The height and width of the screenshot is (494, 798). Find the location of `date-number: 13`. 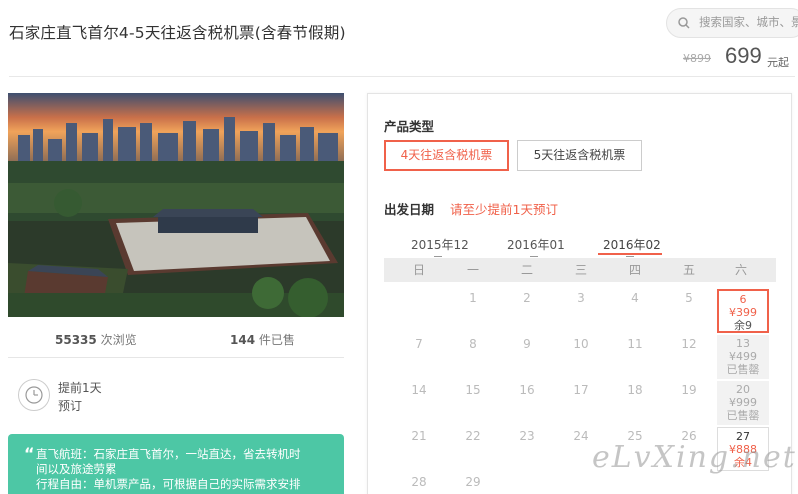

date-number: 13 is located at coordinates (743, 343).